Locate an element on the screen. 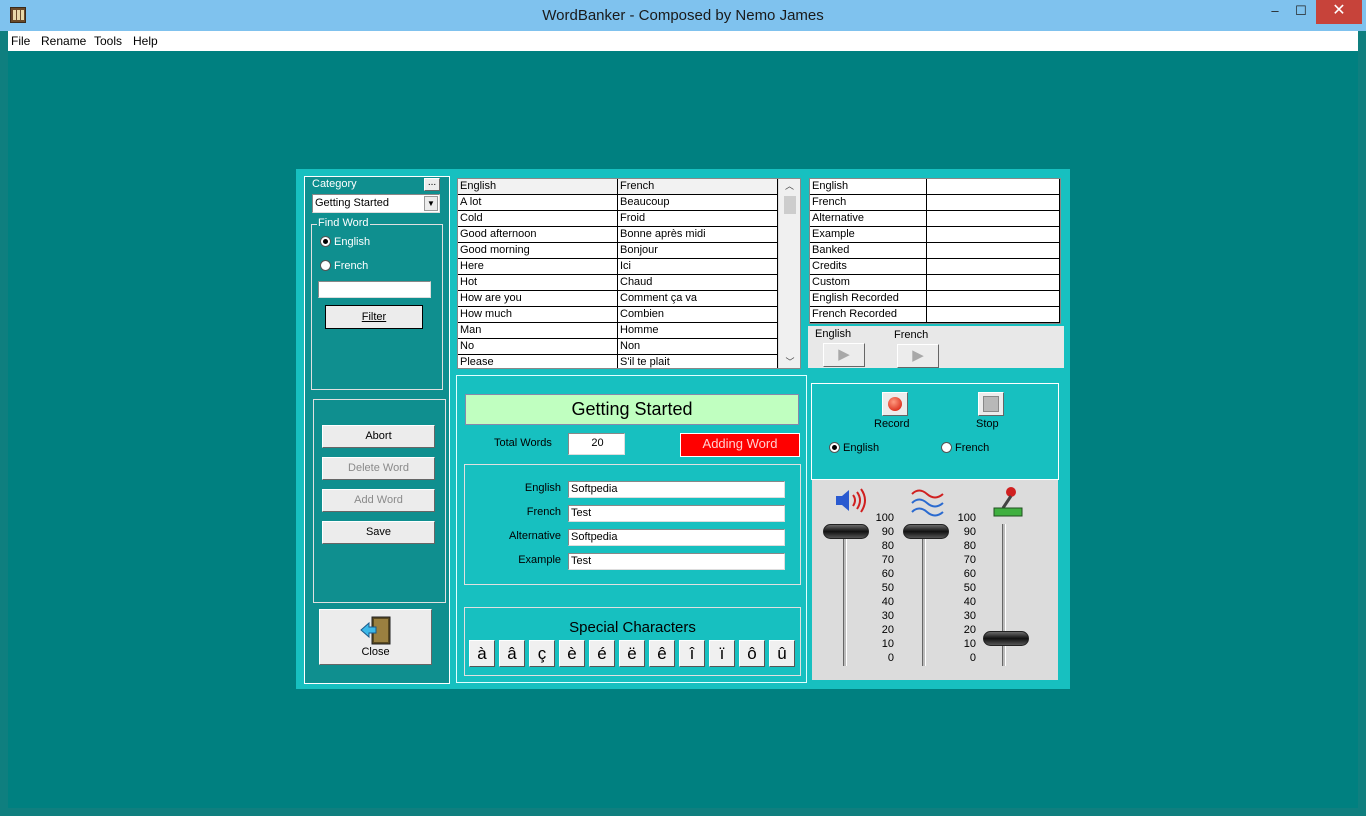 This screenshot has height=816, width=1366. field-input-example: Test is located at coordinates (676, 561).